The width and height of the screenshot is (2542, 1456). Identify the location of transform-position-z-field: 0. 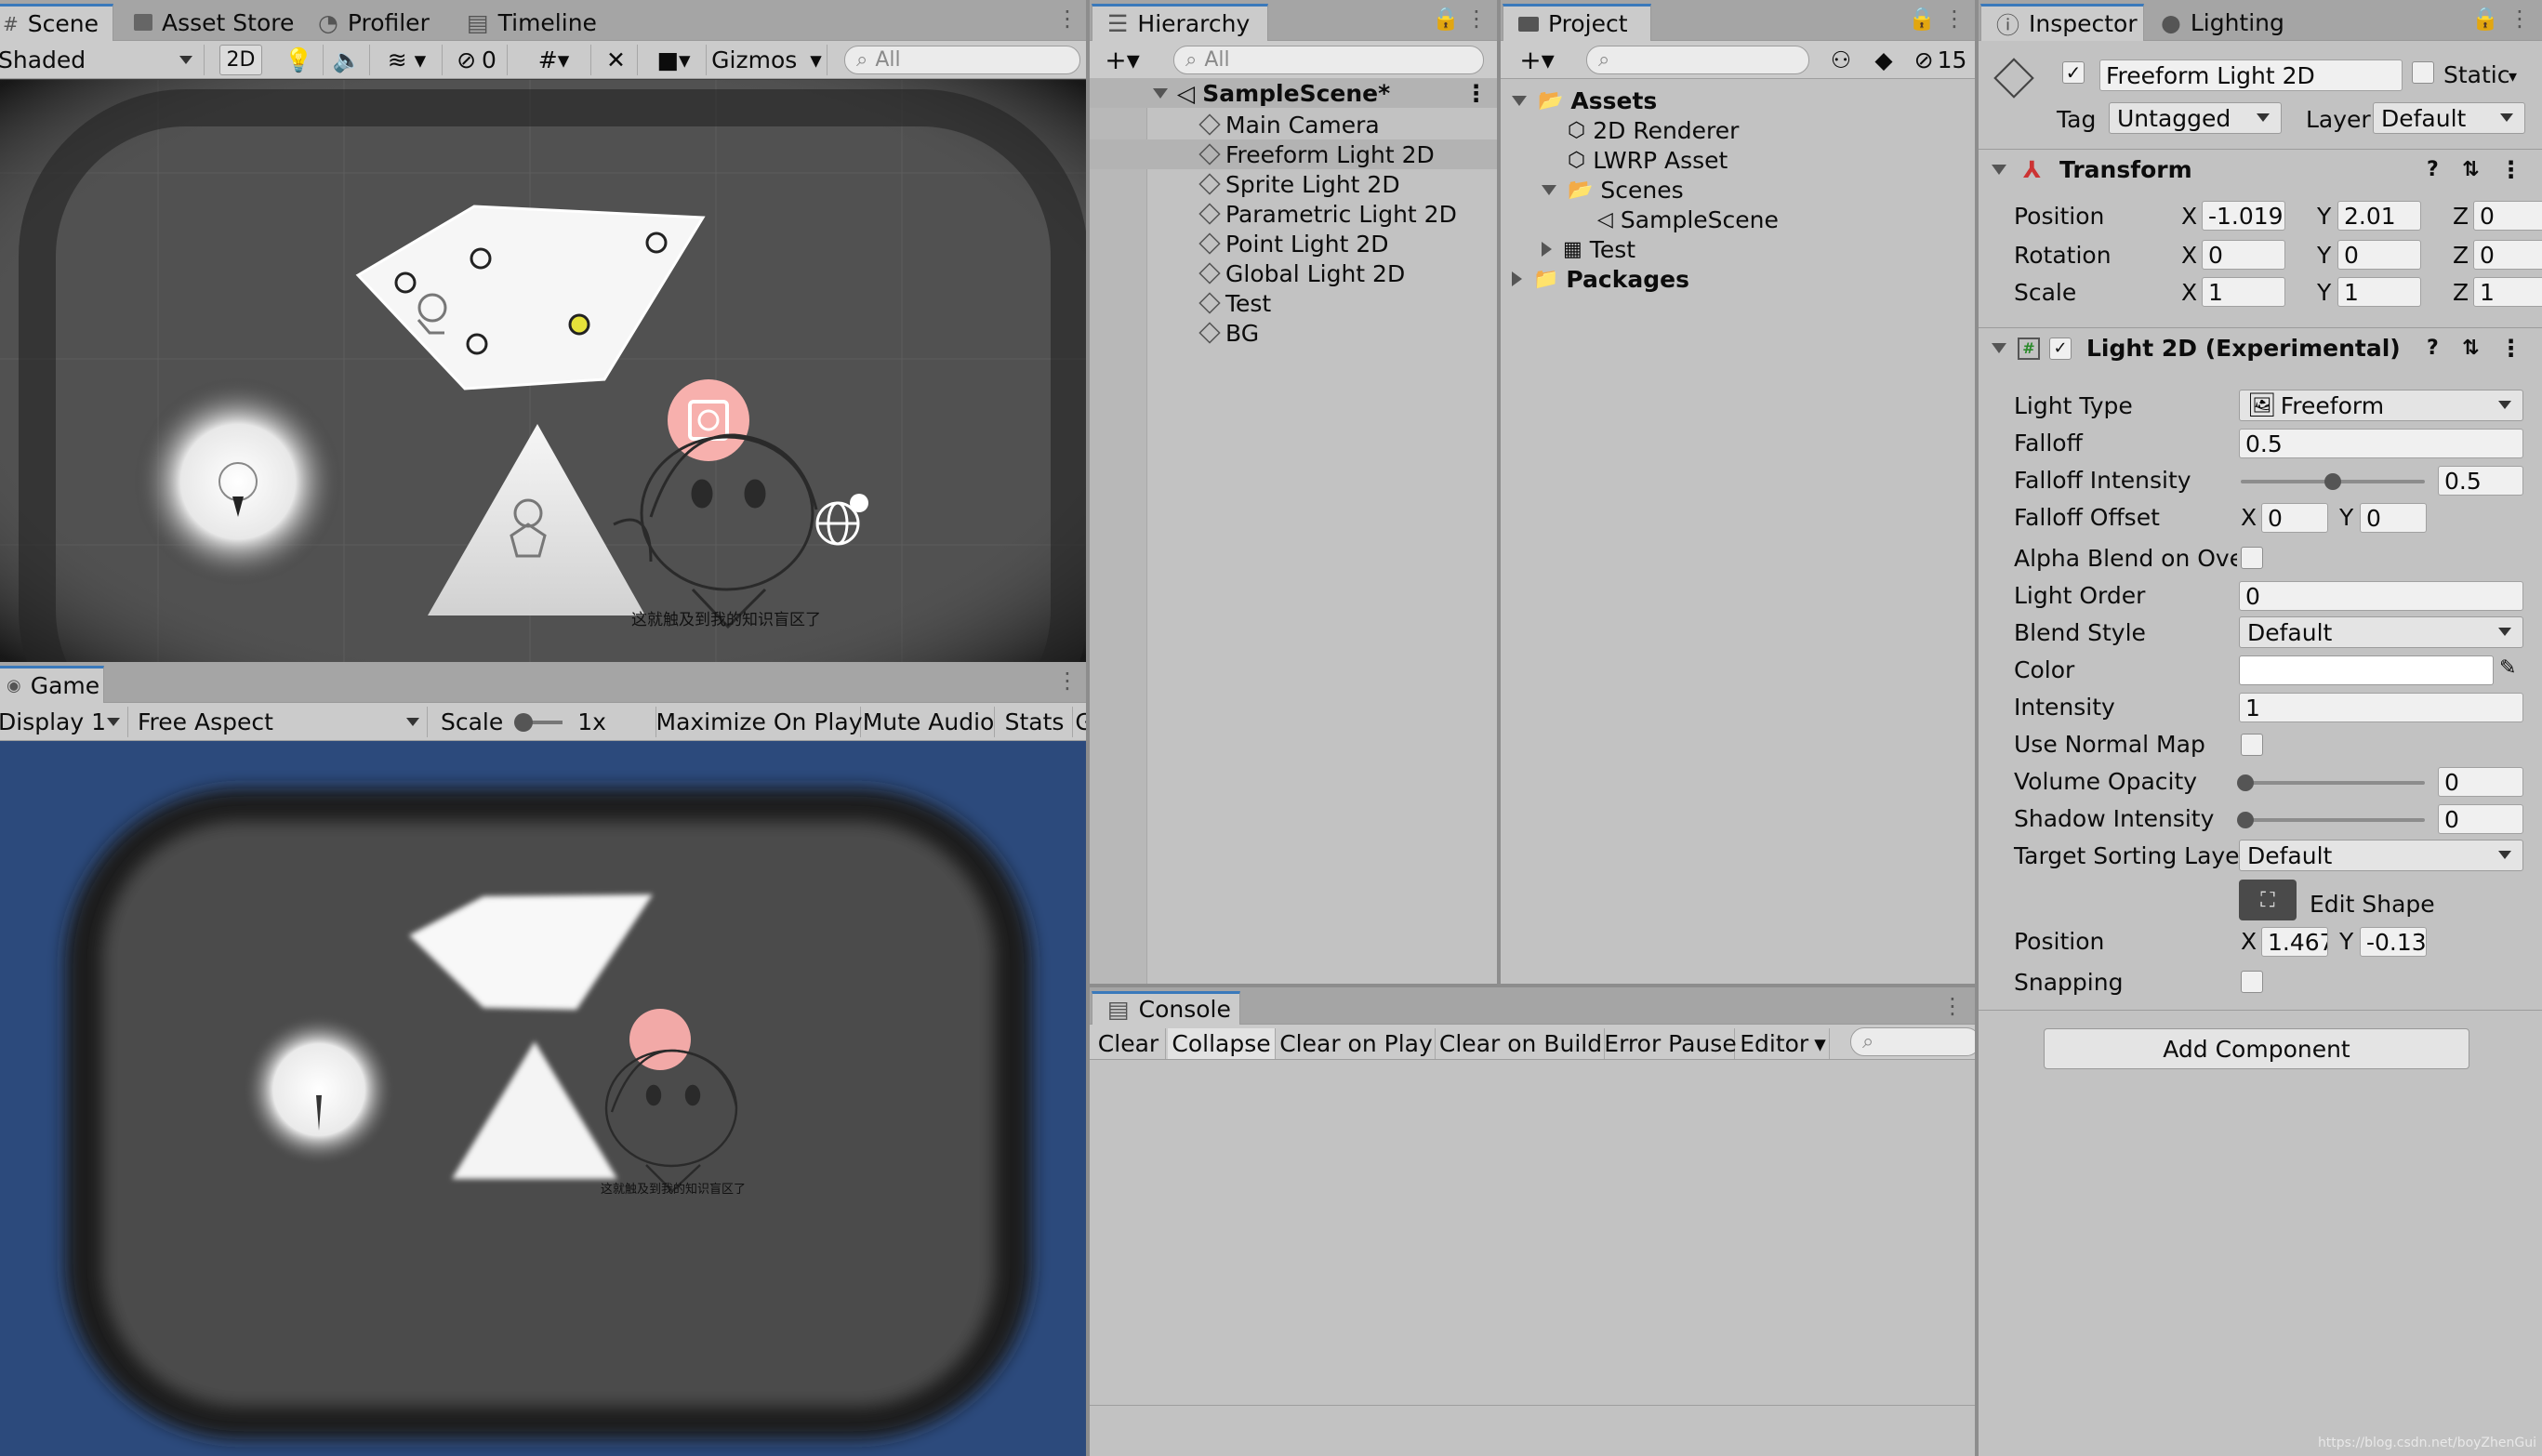
(2507, 216).